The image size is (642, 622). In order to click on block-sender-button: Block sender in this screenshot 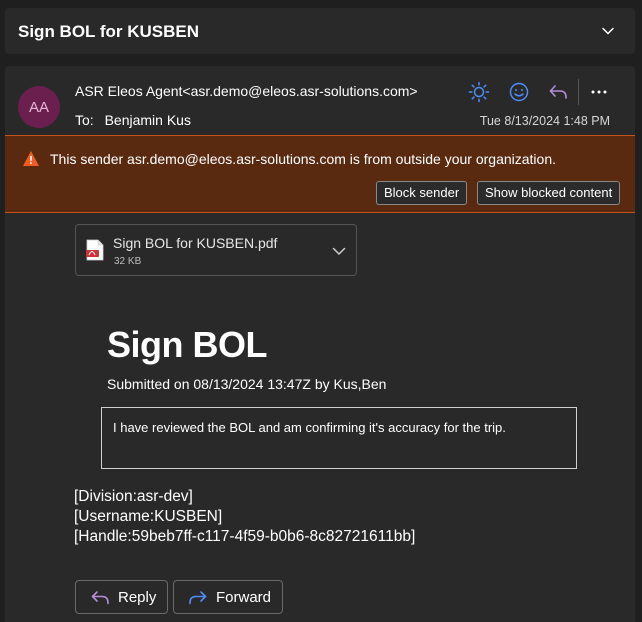, I will do `click(422, 193)`.